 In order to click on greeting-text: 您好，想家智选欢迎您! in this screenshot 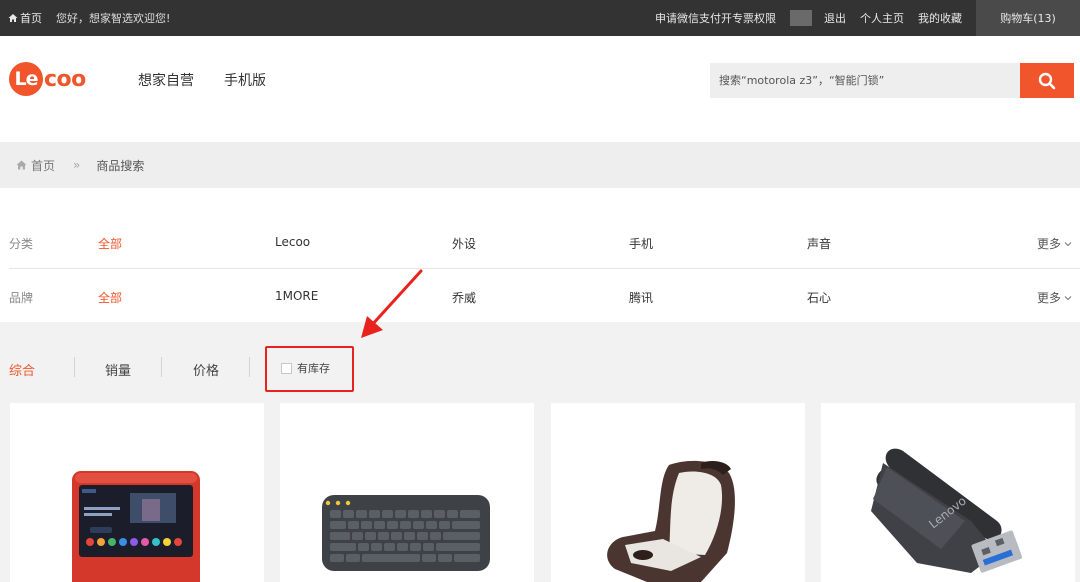, I will do `click(113, 18)`.